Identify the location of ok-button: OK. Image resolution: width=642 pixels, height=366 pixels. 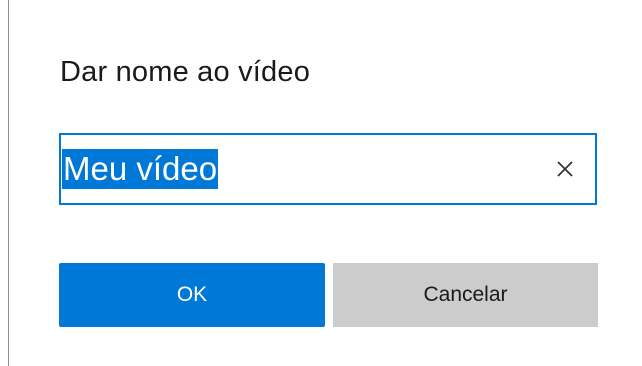
(192, 295).